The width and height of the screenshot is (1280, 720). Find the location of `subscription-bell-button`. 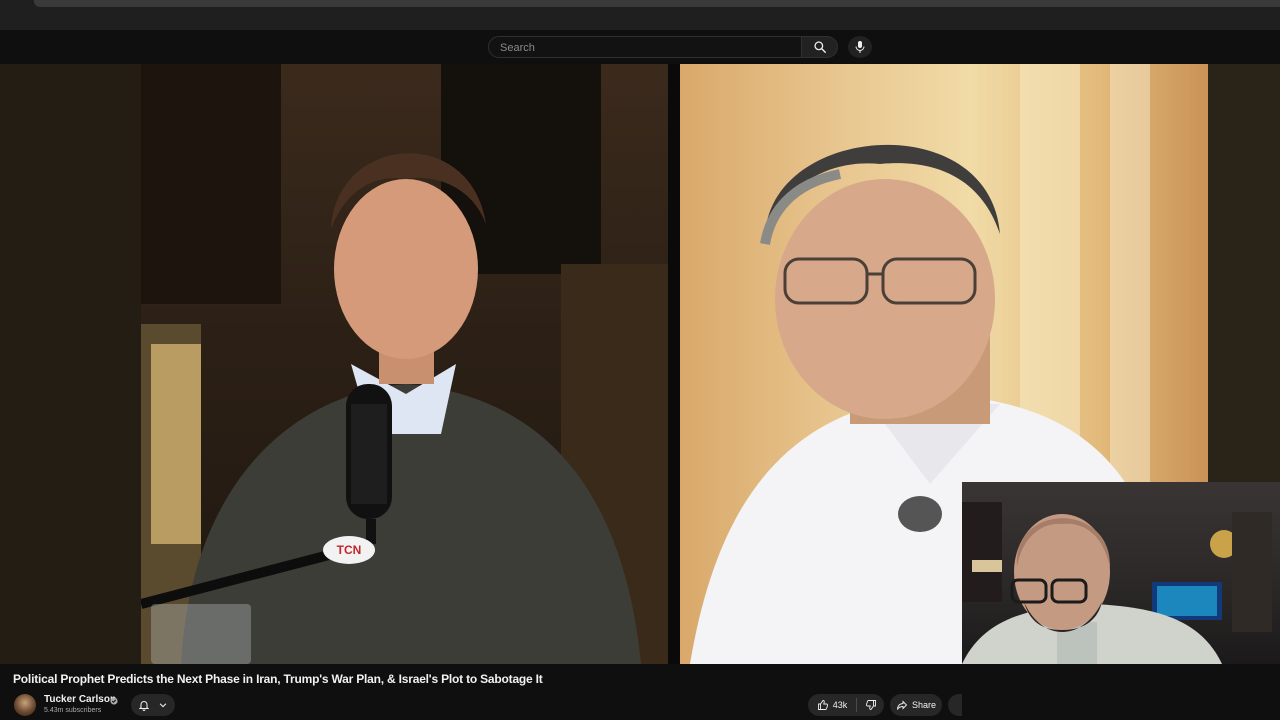

subscription-bell-button is located at coordinates (153, 705).